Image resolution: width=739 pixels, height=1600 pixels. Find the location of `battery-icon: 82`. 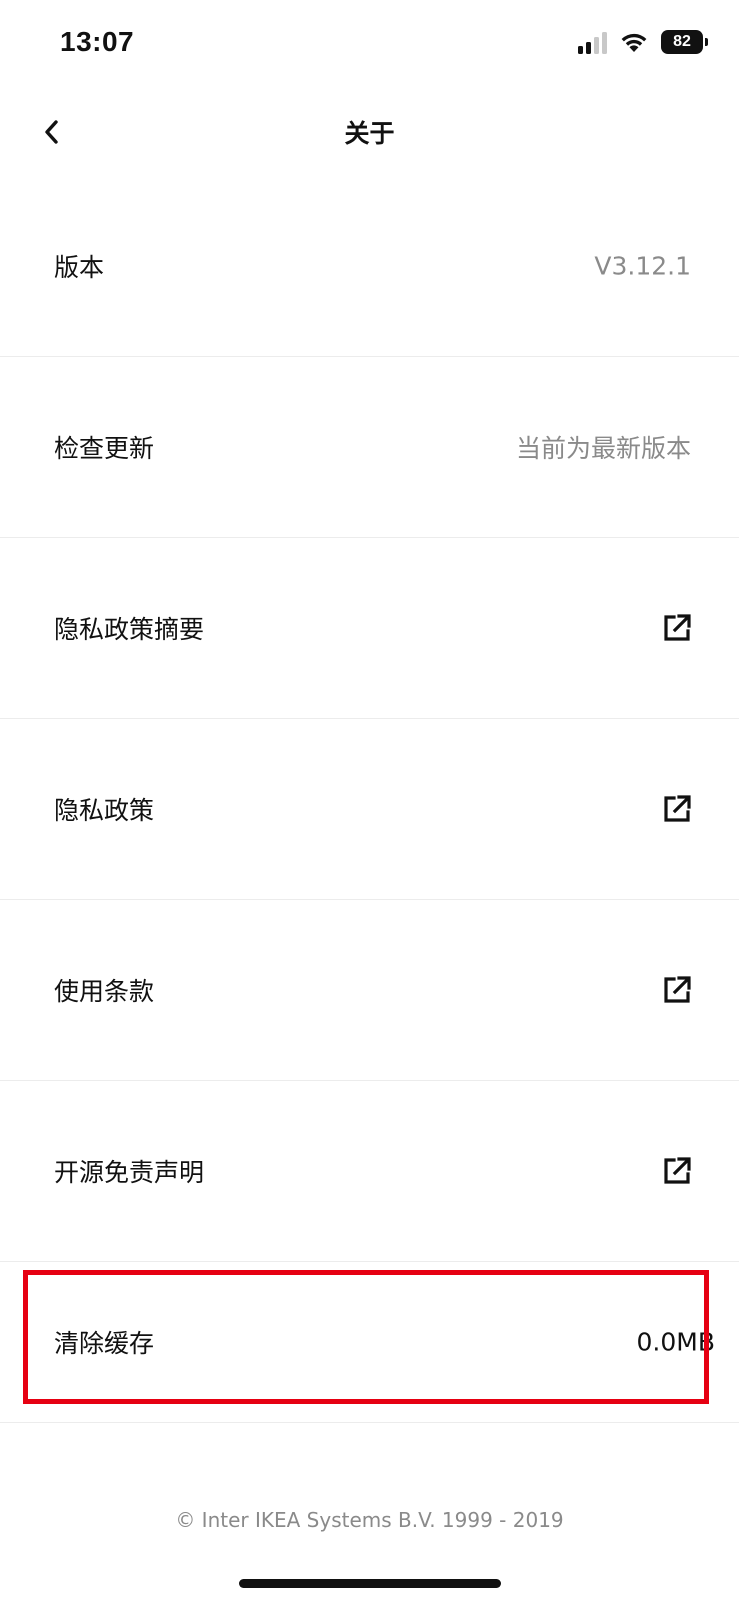

battery-icon: 82 is located at coordinates (684, 42).